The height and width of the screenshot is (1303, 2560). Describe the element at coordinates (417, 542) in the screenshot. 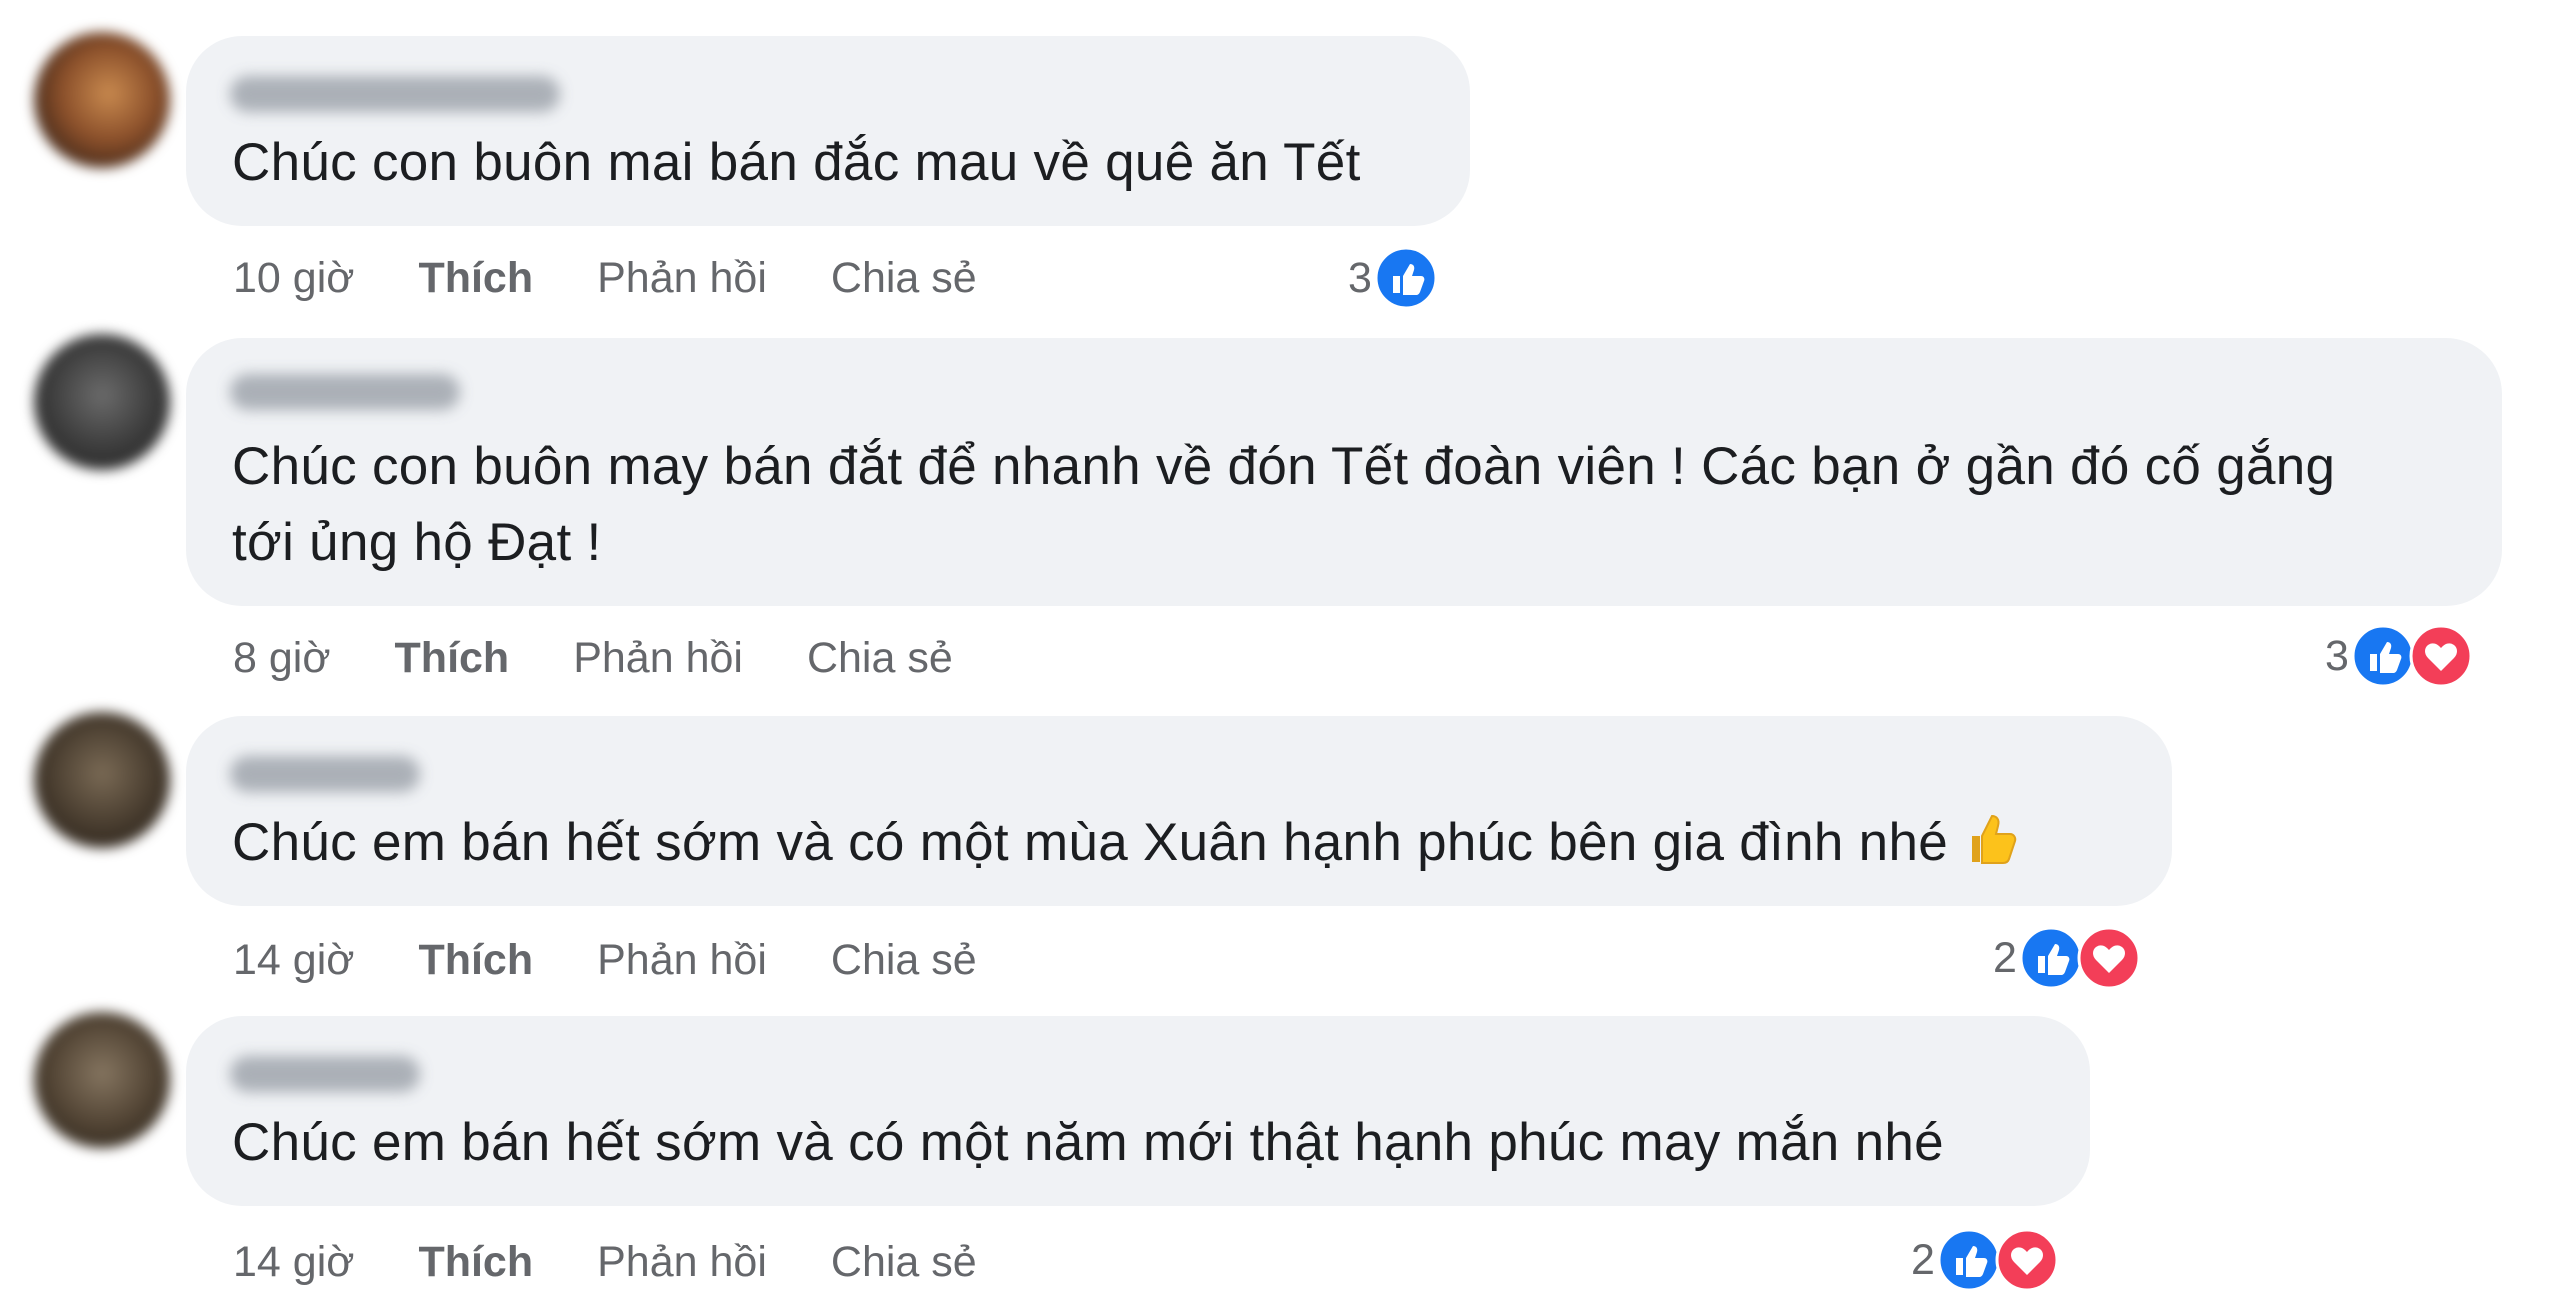

I see `comment-text: tới ủng hộ Đạt !` at that location.